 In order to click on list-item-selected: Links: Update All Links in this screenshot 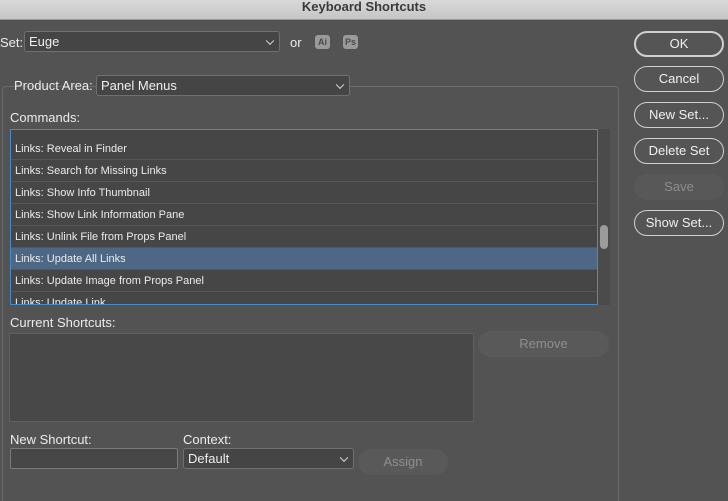, I will do `click(304, 259)`.